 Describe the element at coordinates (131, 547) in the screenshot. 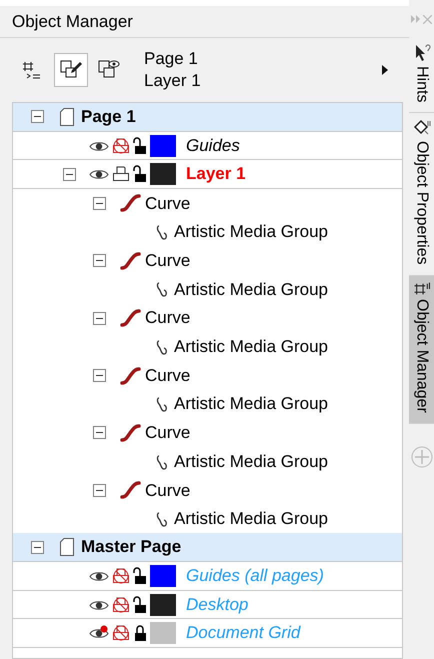

I see `page-name: Master Page` at that location.